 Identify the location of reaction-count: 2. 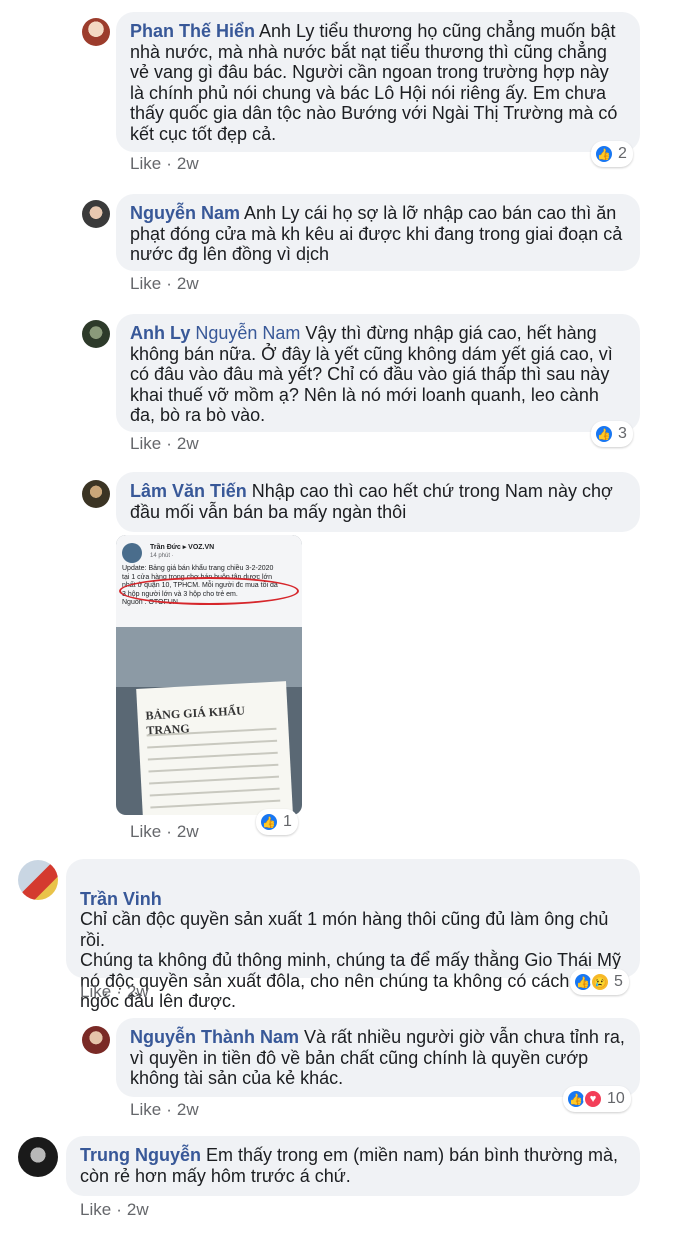
(622, 153).